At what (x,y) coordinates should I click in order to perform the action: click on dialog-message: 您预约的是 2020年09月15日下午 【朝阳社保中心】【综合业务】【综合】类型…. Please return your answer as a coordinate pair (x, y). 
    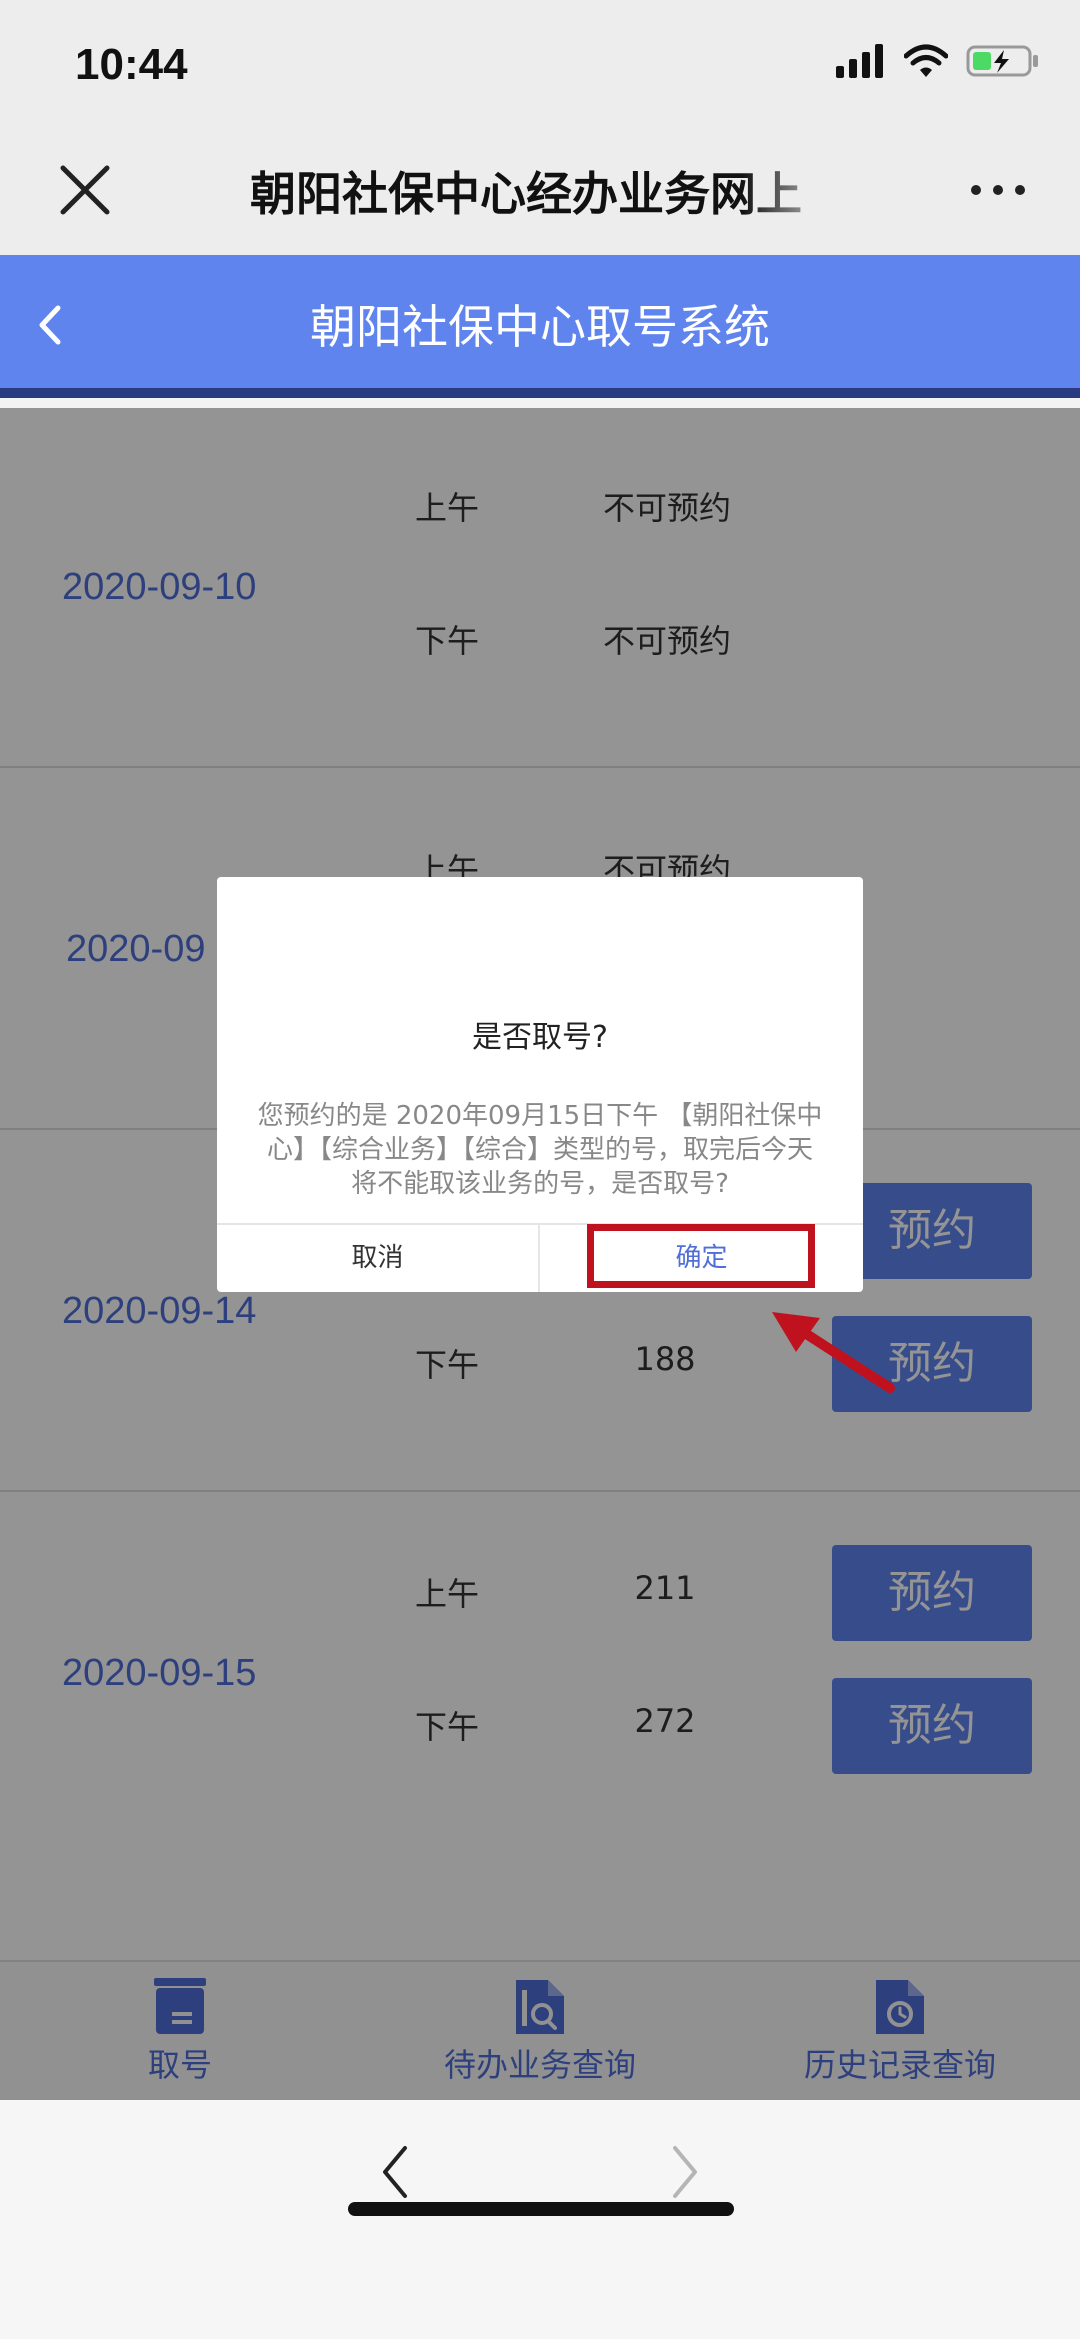
    Looking at the image, I should click on (540, 1150).